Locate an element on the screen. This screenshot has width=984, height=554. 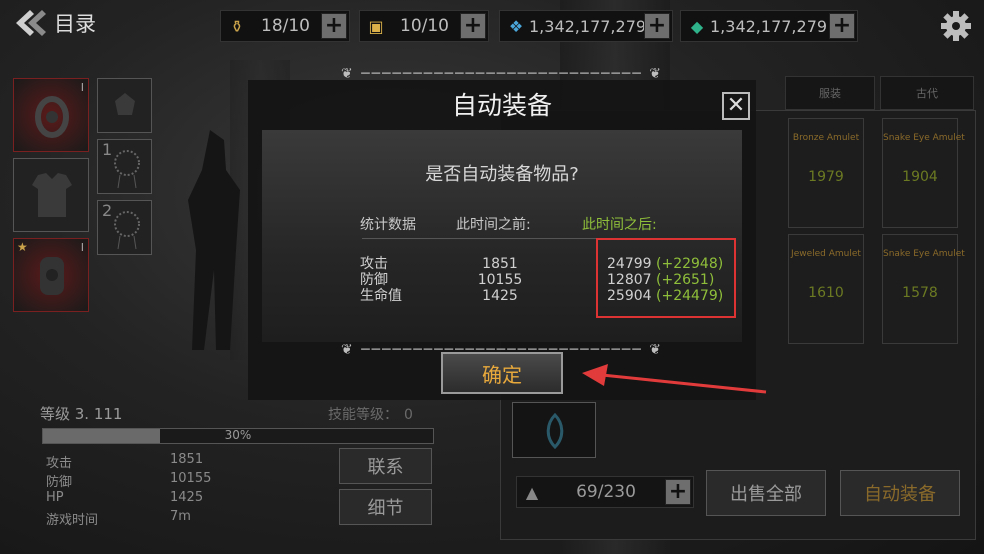
equip-slot-amulet: I is located at coordinates (51, 115).